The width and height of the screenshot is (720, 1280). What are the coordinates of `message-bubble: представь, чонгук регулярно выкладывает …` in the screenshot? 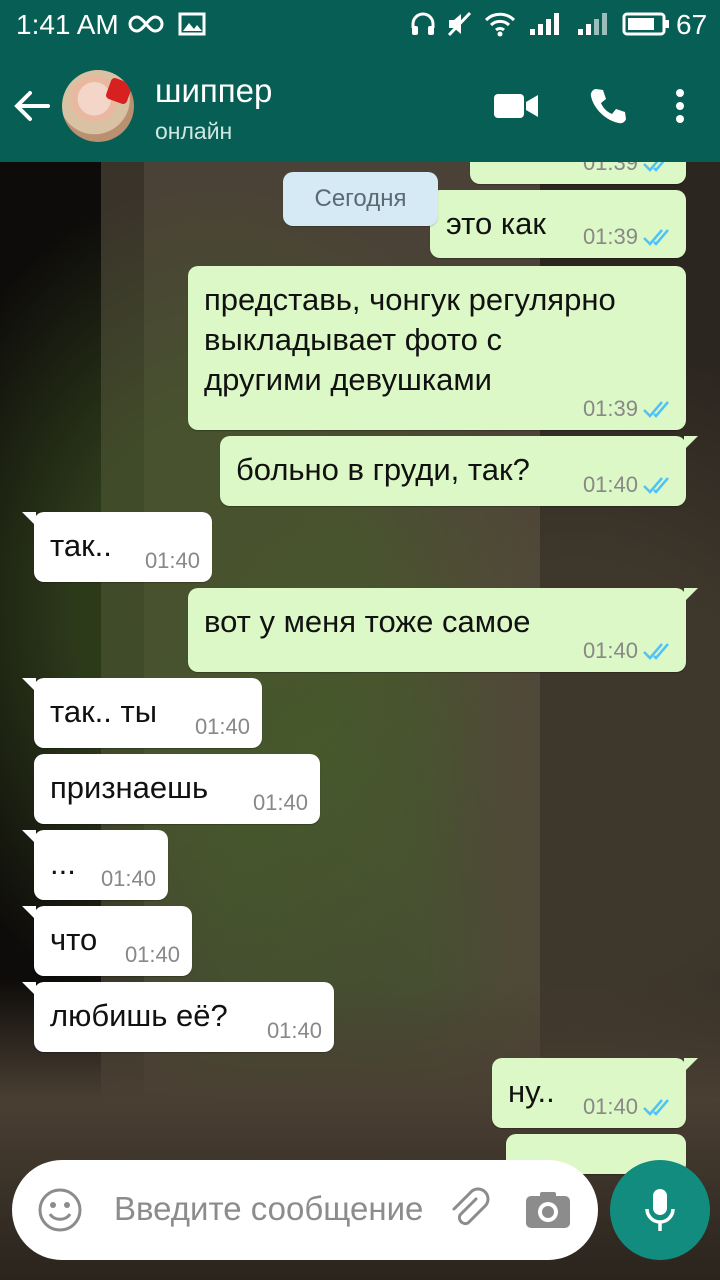 It's located at (437, 348).